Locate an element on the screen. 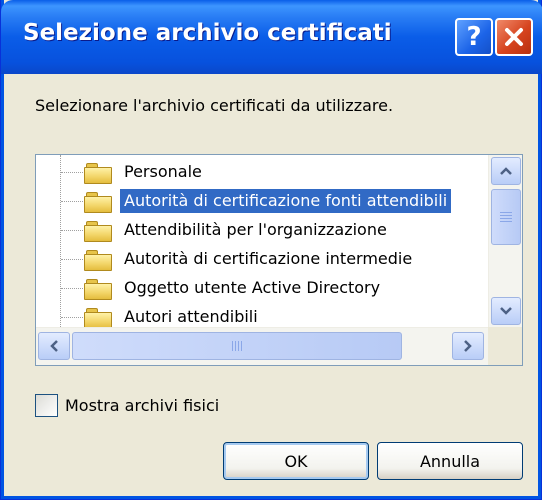 The height and width of the screenshot is (500, 542). tree-item: Personale is located at coordinates (262, 172).